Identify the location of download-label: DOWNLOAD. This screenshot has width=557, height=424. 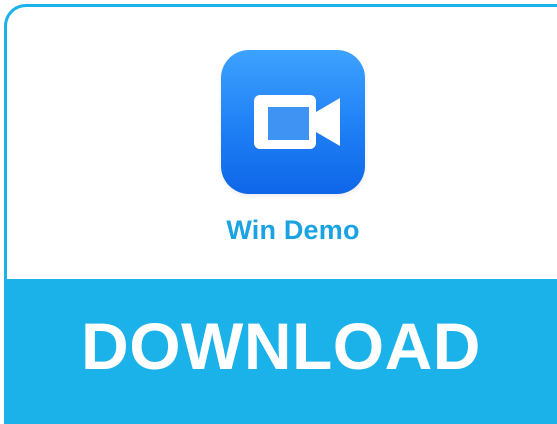
(281, 346).